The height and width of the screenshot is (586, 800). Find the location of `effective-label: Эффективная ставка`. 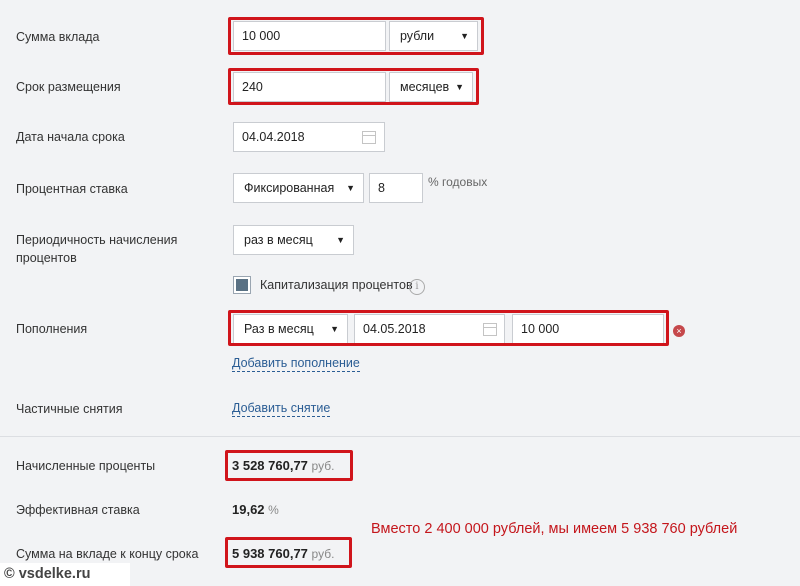

effective-label: Эффективная ставка is located at coordinates (78, 510).